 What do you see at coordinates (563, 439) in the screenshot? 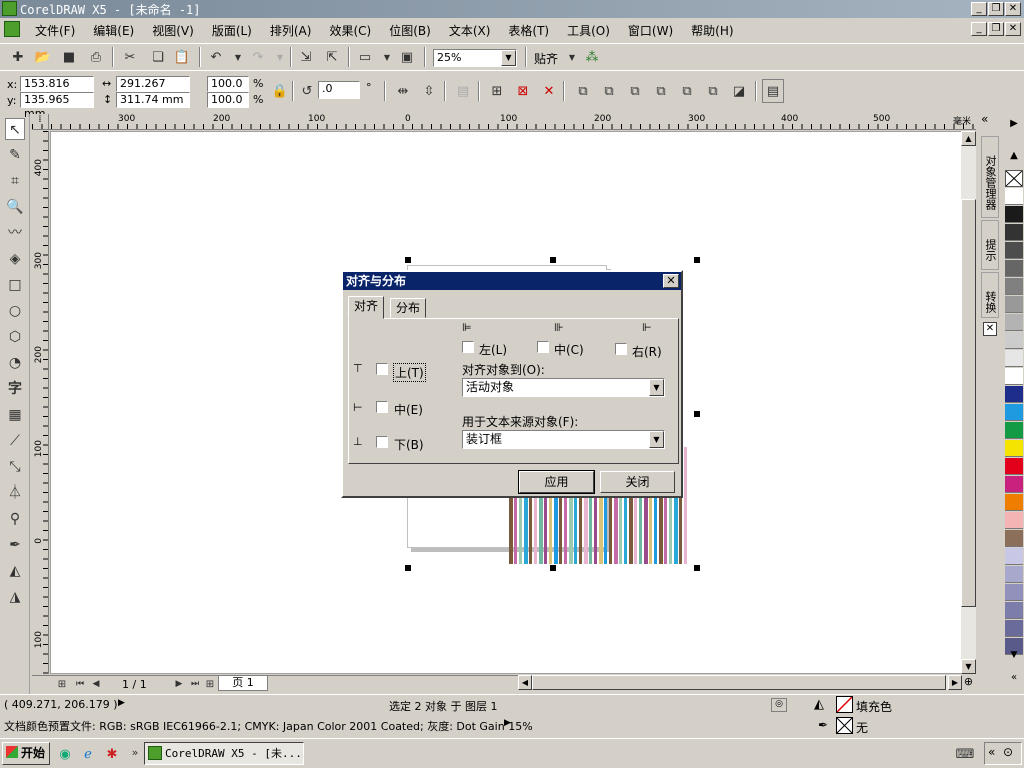
I see `text-source-select: 装订框 ▼` at bounding box center [563, 439].